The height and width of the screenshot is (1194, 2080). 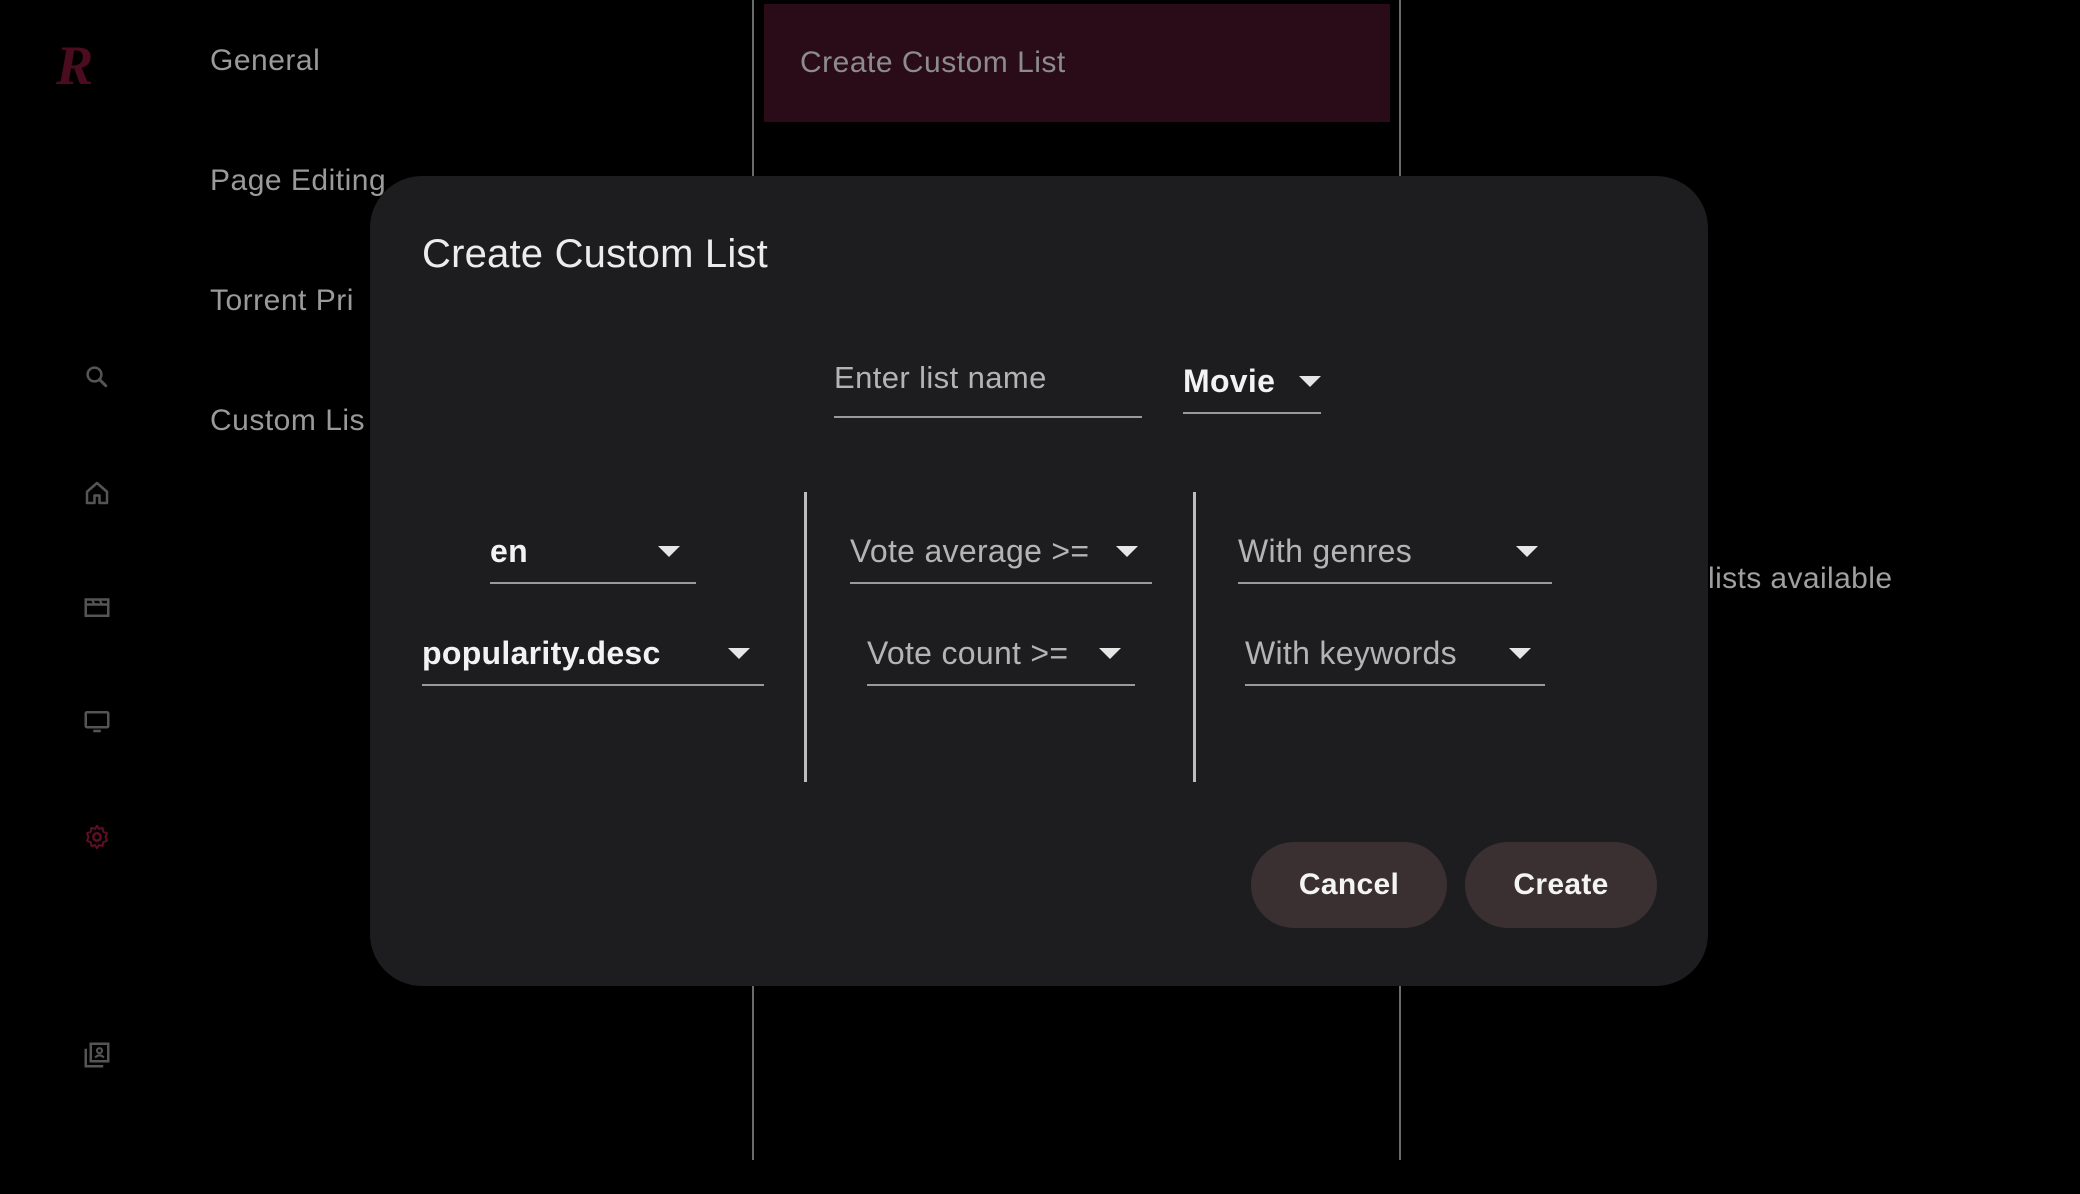 What do you see at coordinates (933, 62) in the screenshot?
I see `create-custom-list-label: Create Custom List` at bounding box center [933, 62].